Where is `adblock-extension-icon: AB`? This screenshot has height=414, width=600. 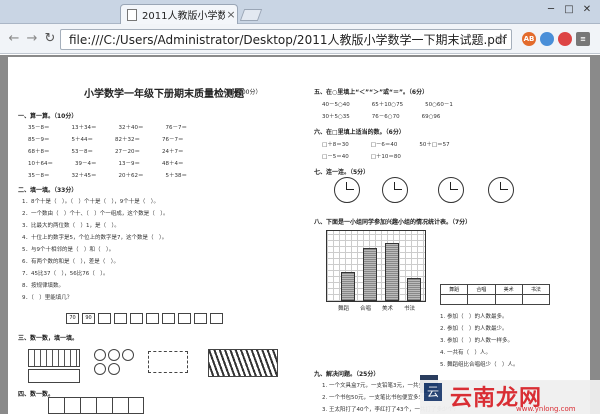 adblock-extension-icon: AB is located at coordinates (529, 39).